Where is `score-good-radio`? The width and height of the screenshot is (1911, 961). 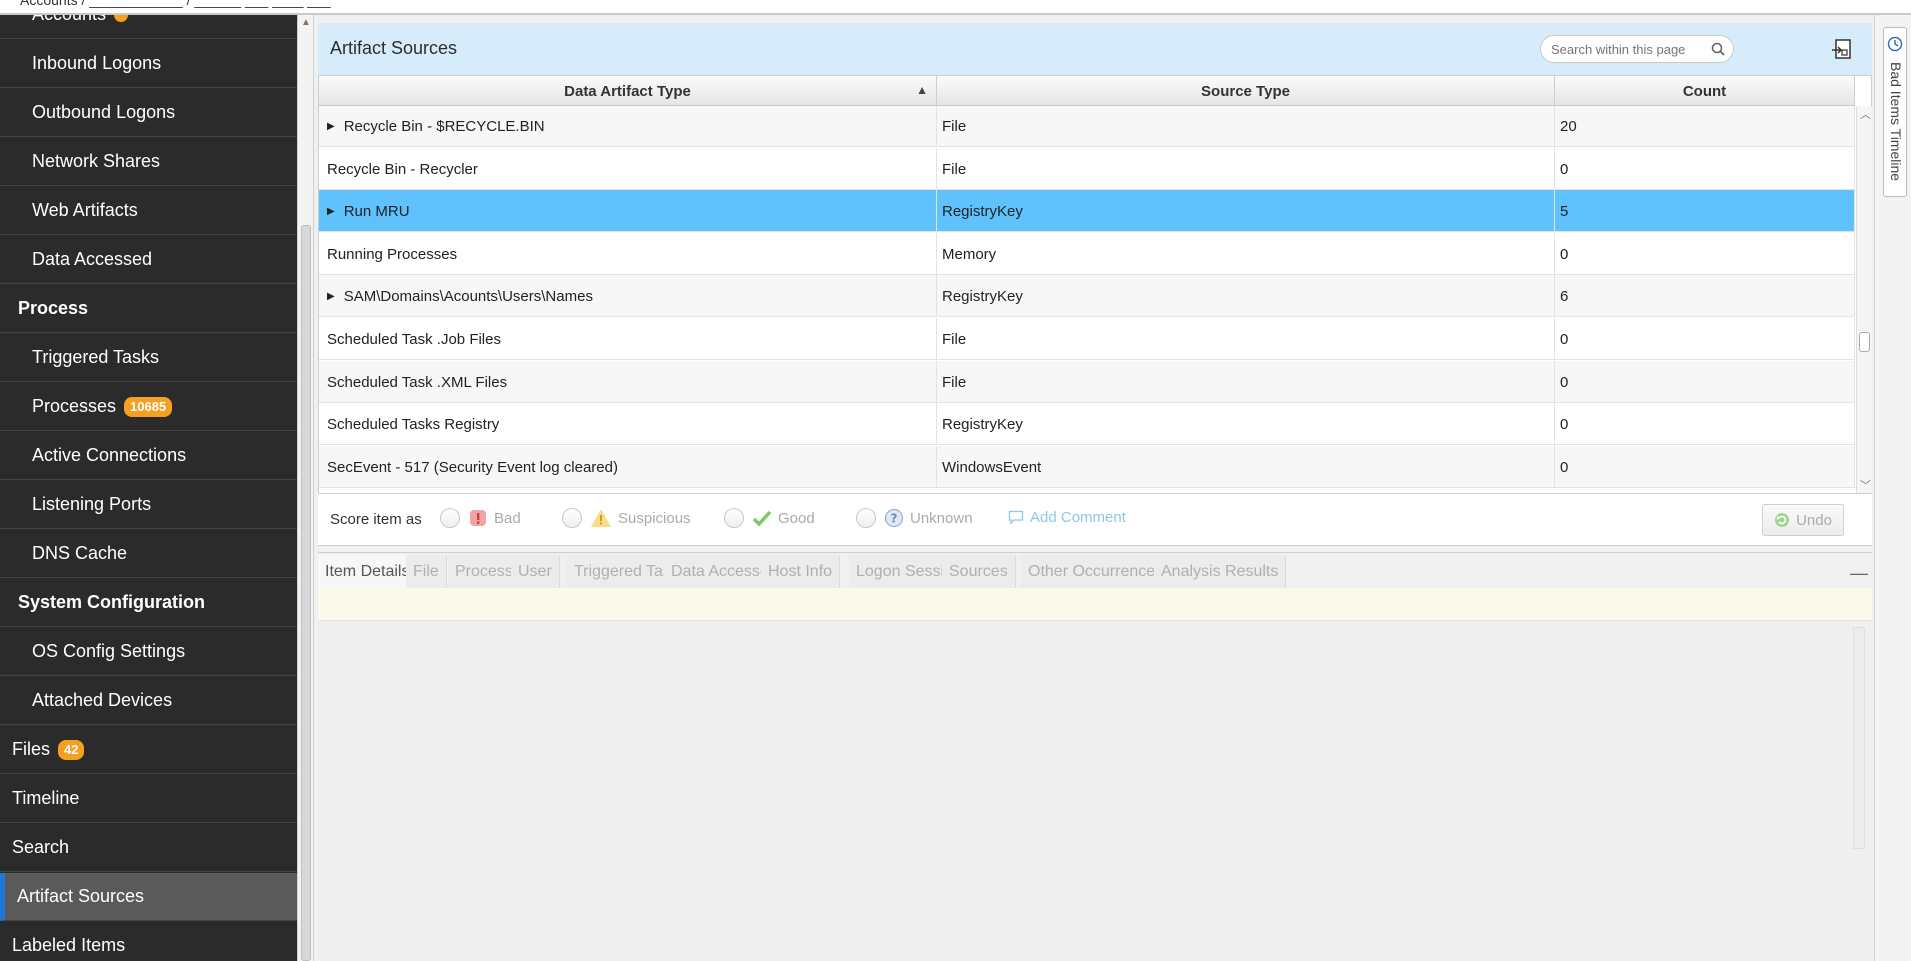
score-good-radio is located at coordinates (734, 518).